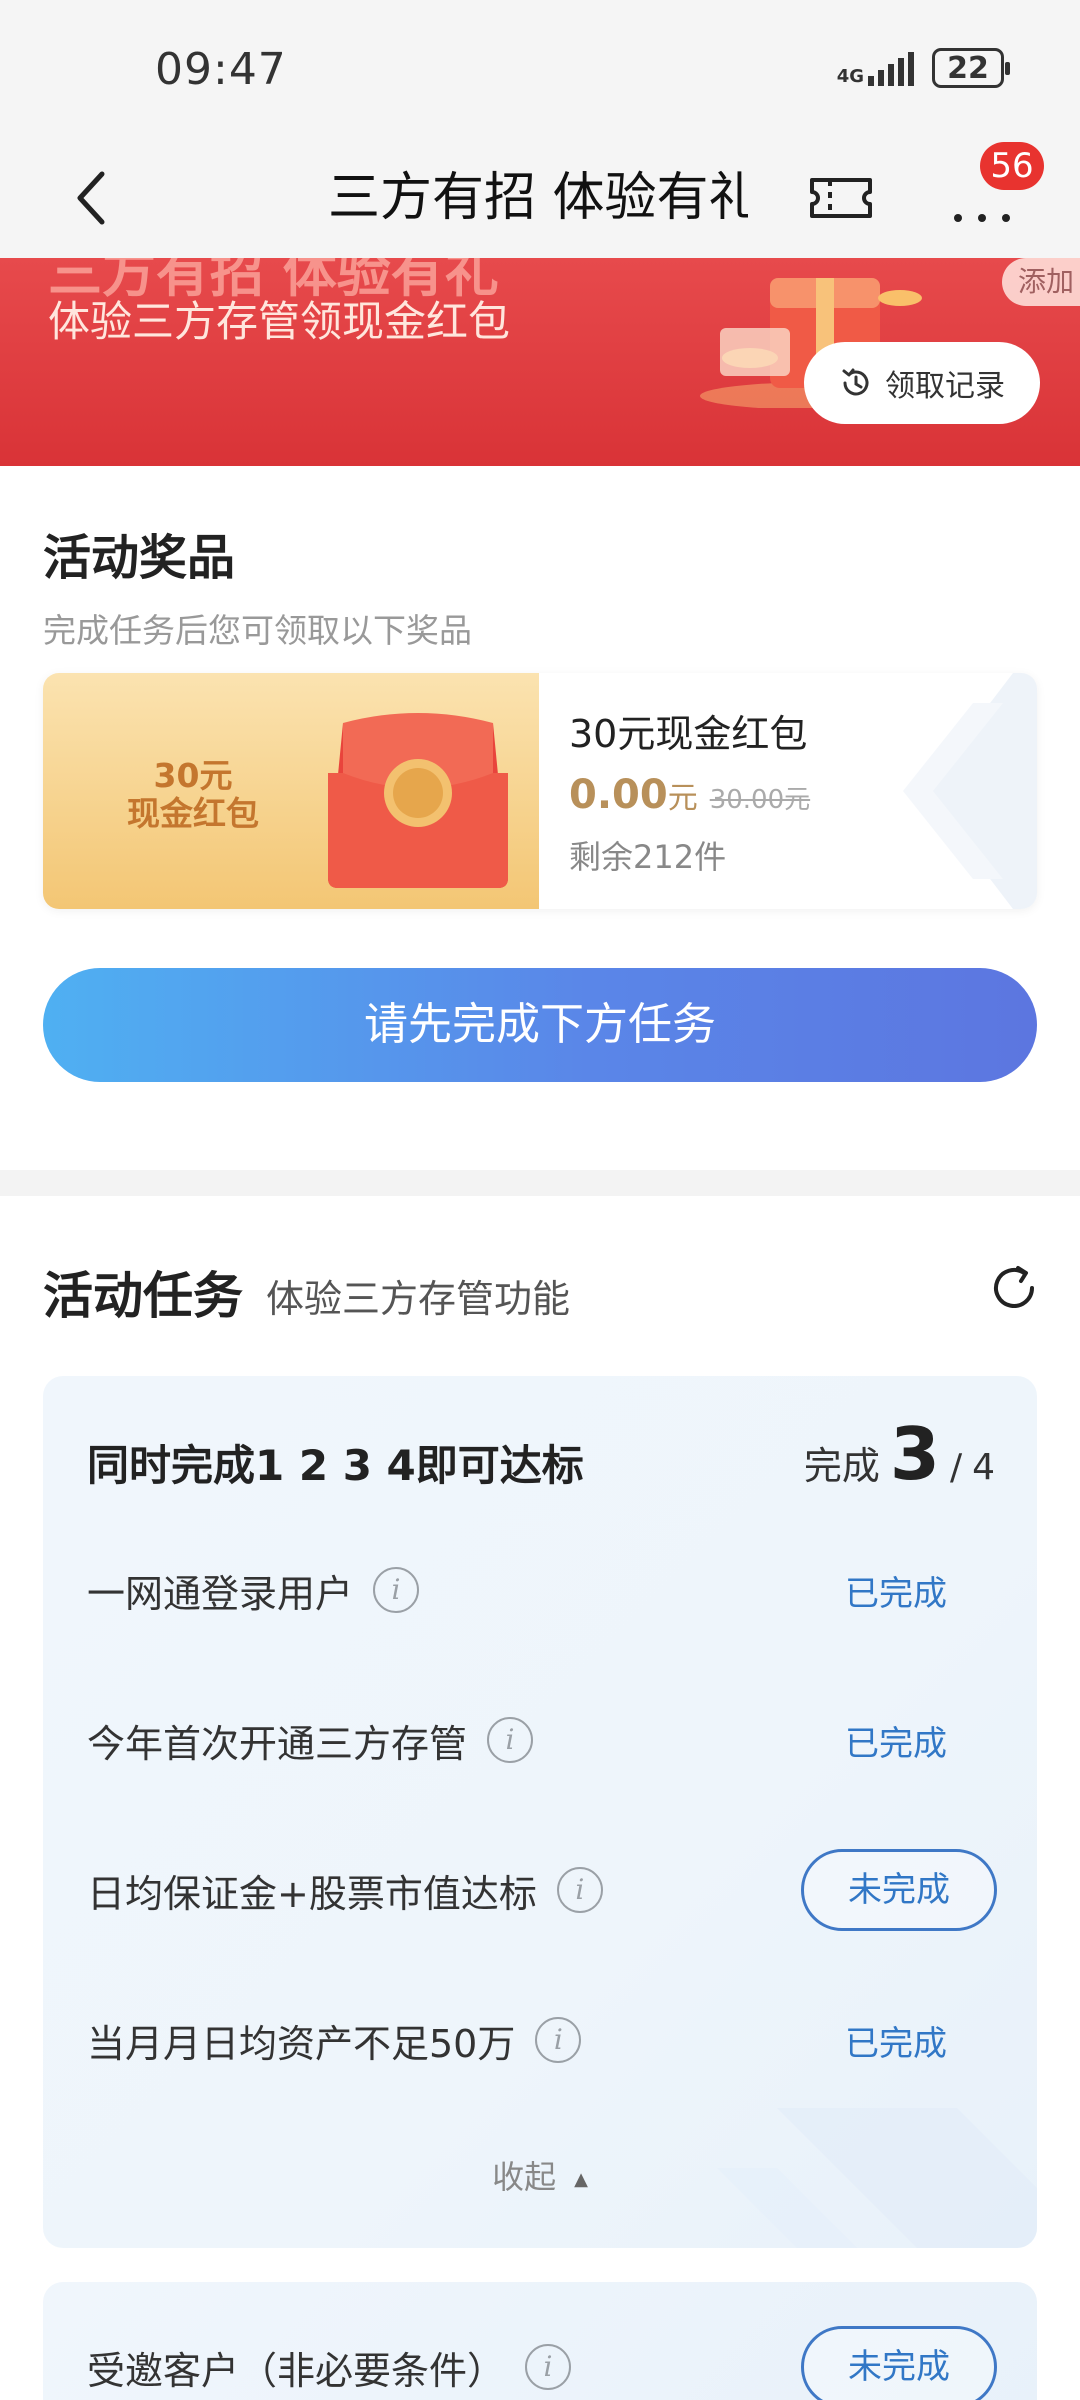 The width and height of the screenshot is (1080, 2400). What do you see at coordinates (312, 1893) in the screenshot?
I see `task-name: 日均保证金+股票市值达标` at bounding box center [312, 1893].